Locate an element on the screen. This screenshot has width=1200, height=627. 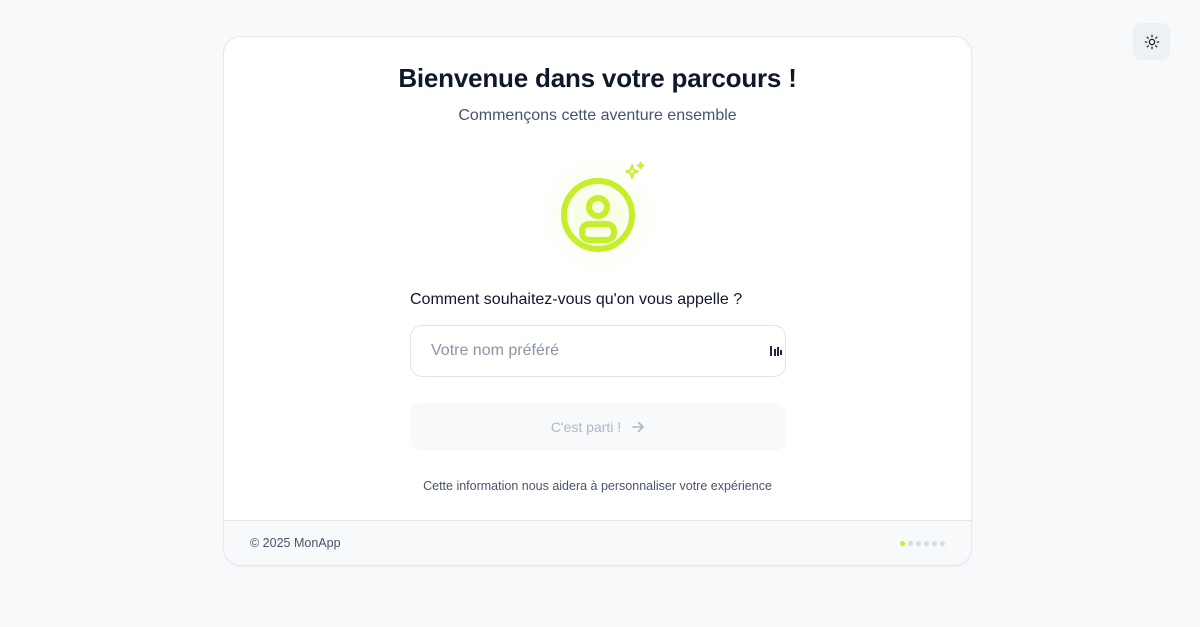
user-circle-icon is located at coordinates (598, 215).